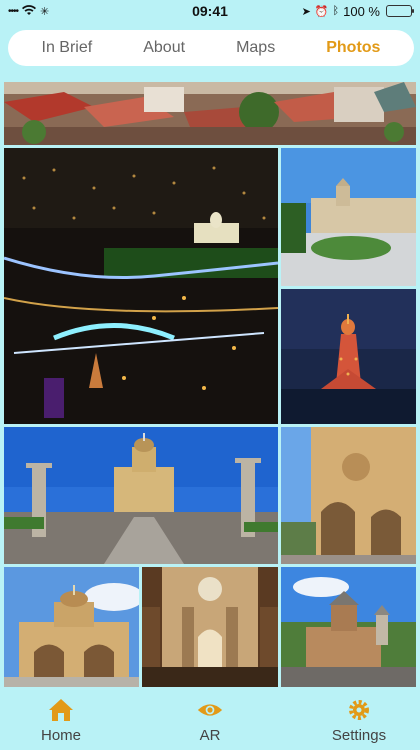 The width and height of the screenshot is (420, 750). Describe the element at coordinates (67, 48) in the screenshot. I see `tab-in-brief: In Brief` at that location.